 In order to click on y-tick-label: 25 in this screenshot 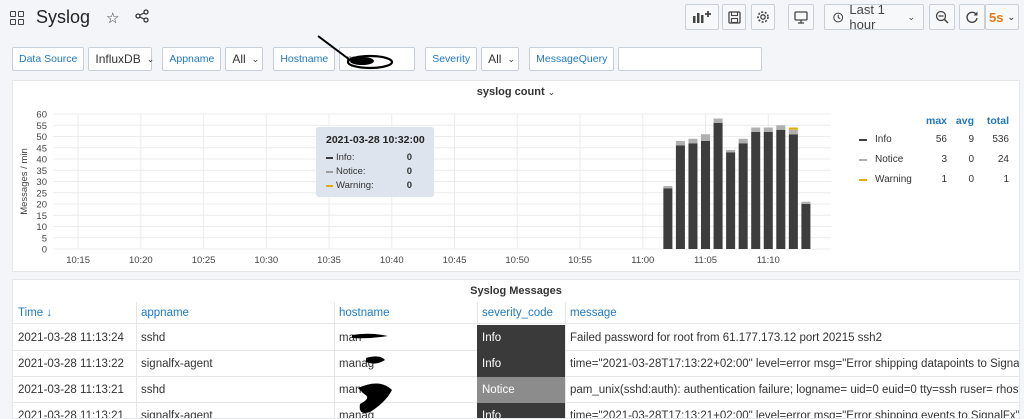, I will do `click(41, 193)`.